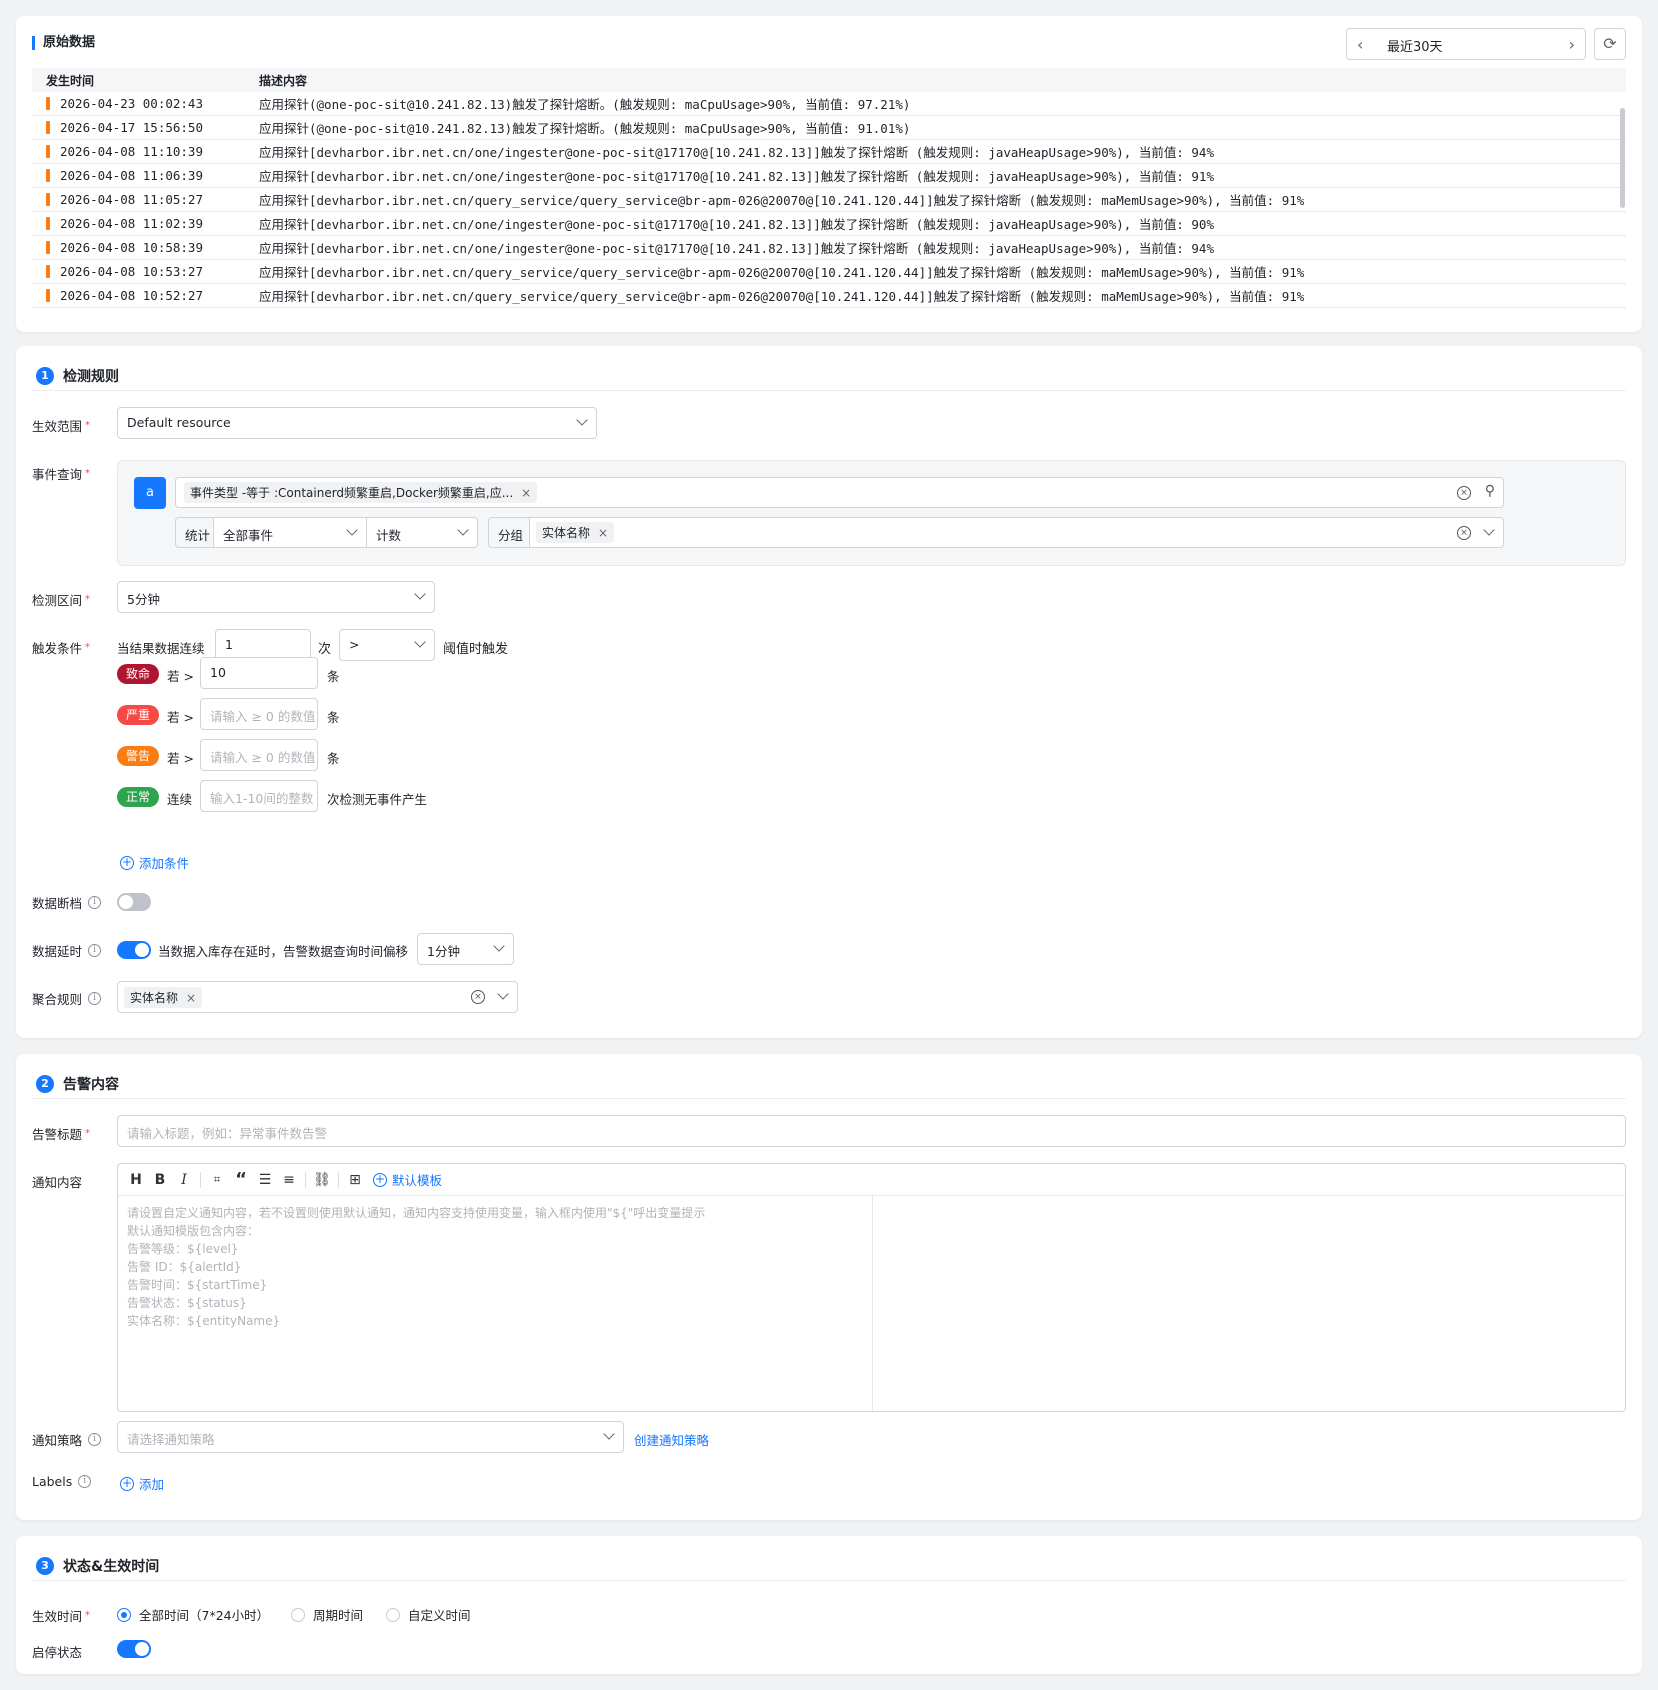  What do you see at coordinates (370, 1437) in the screenshot?
I see `policy-select: 请选择通知策略` at bounding box center [370, 1437].